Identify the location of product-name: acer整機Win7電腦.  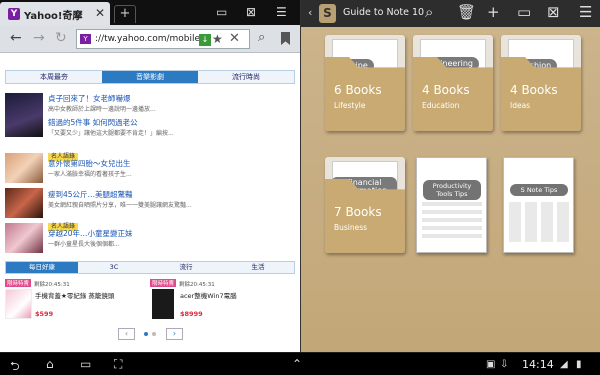
(208, 296).